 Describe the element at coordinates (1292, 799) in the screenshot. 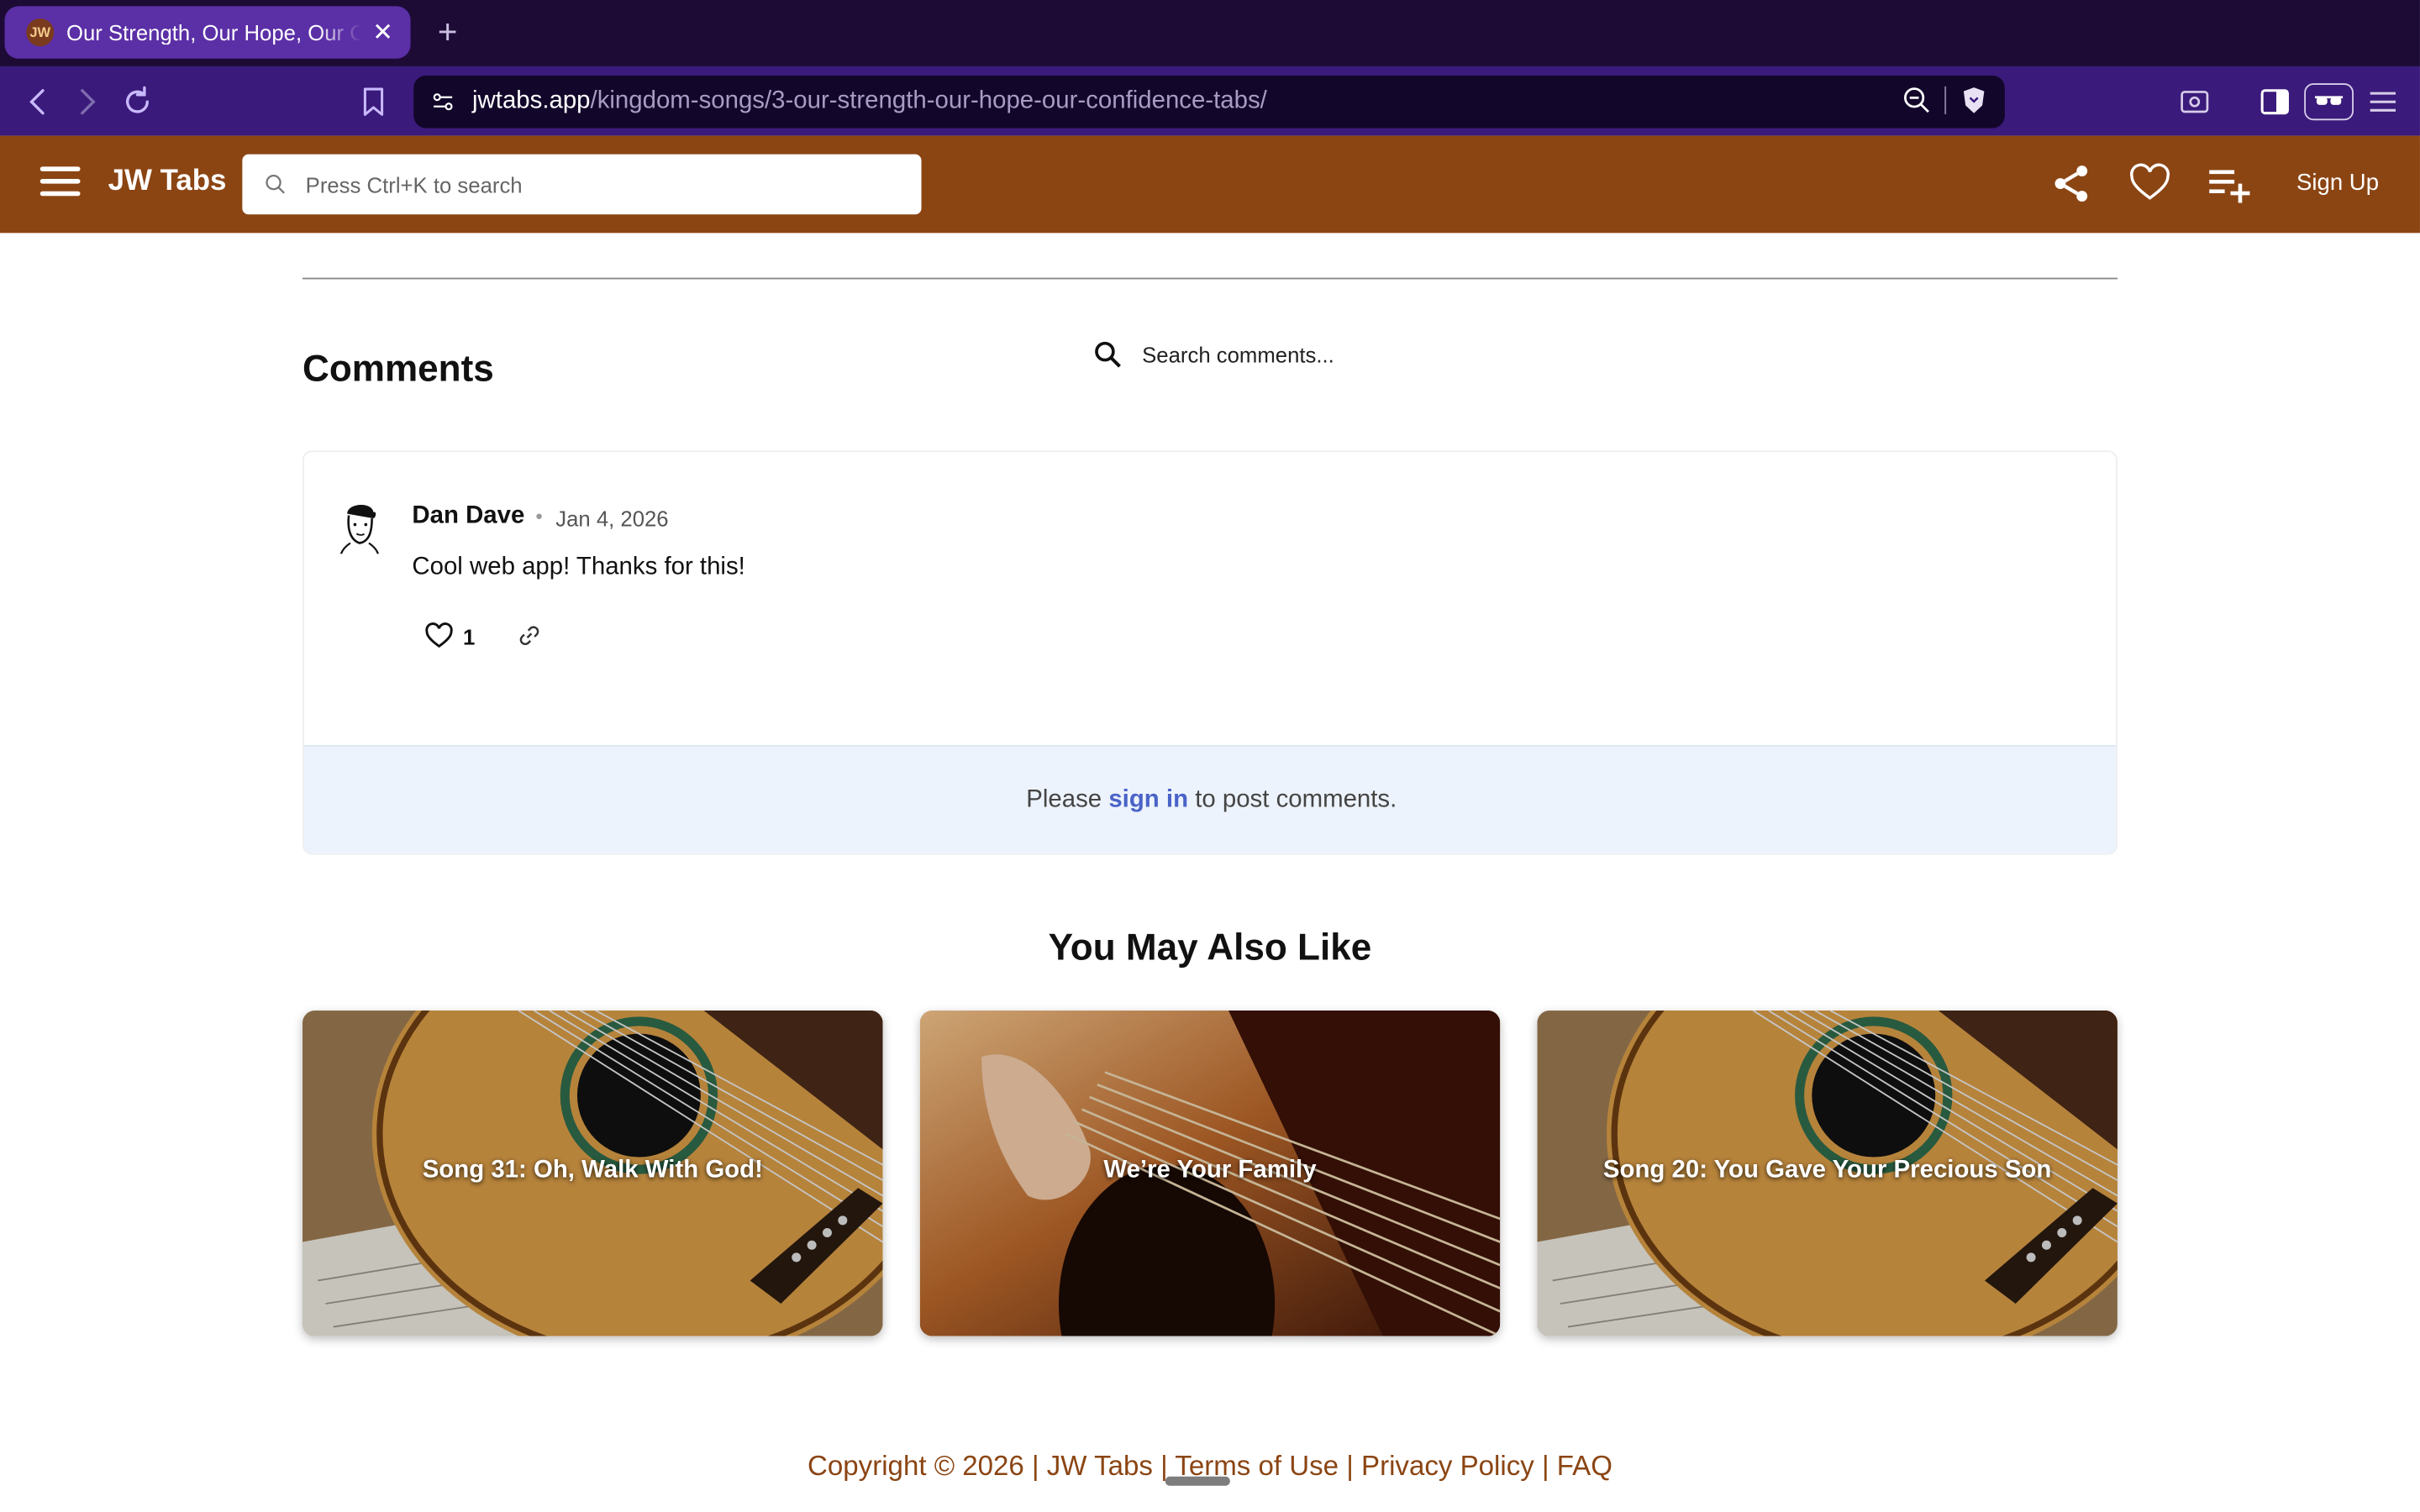

I see `sign-in-suffix: to post comments.` at that location.